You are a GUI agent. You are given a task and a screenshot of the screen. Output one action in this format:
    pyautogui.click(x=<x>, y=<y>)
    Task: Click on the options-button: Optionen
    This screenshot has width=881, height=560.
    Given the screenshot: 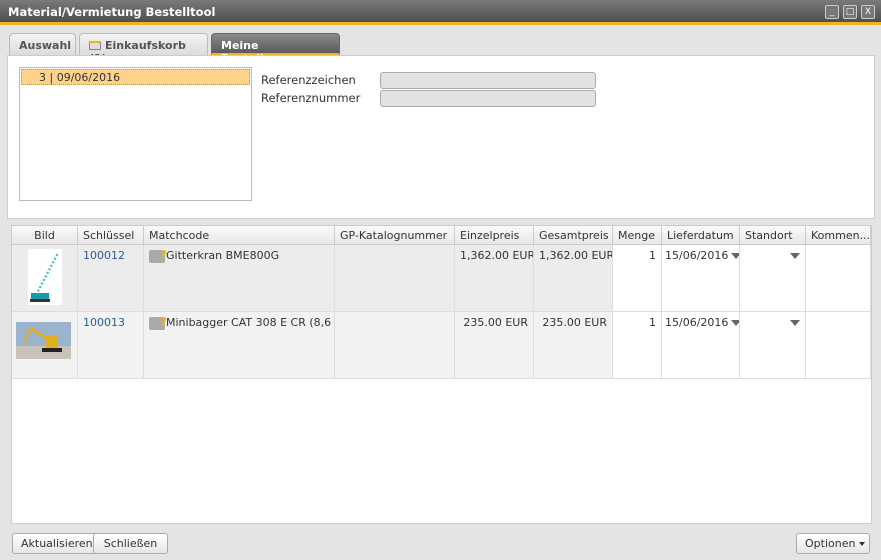 What is the action you would take?
    pyautogui.click(x=833, y=543)
    